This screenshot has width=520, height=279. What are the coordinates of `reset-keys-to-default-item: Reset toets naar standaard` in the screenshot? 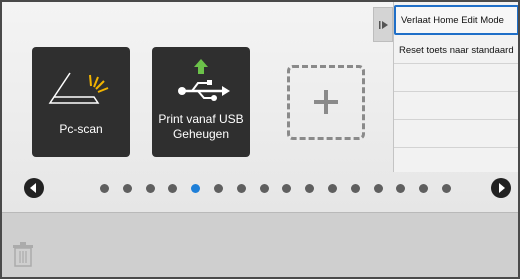 It's located at (456, 50).